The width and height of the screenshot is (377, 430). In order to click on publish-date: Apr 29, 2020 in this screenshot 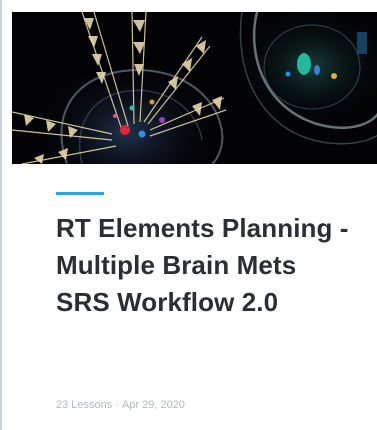, I will do `click(153, 405)`.